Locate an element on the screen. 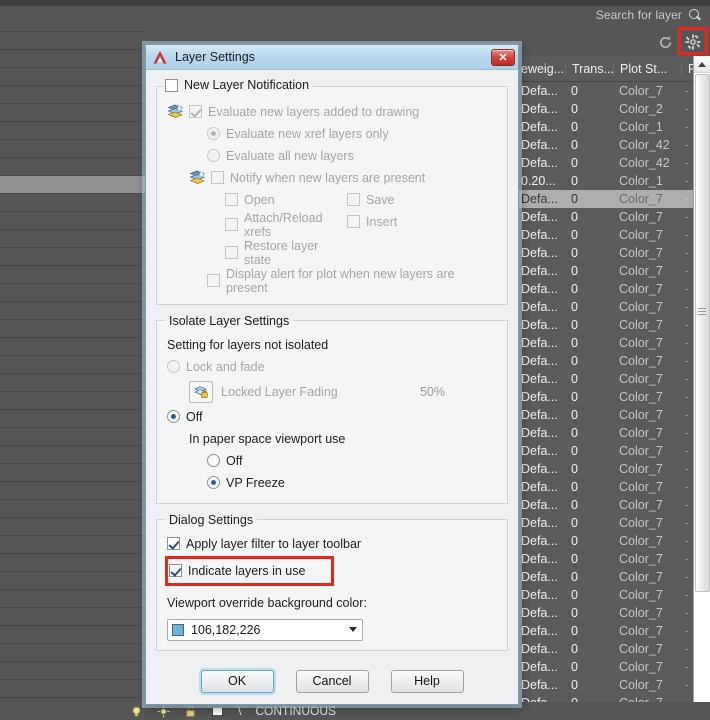 The height and width of the screenshot is (720, 710). search-input: Search for layer is located at coordinates (639, 15).